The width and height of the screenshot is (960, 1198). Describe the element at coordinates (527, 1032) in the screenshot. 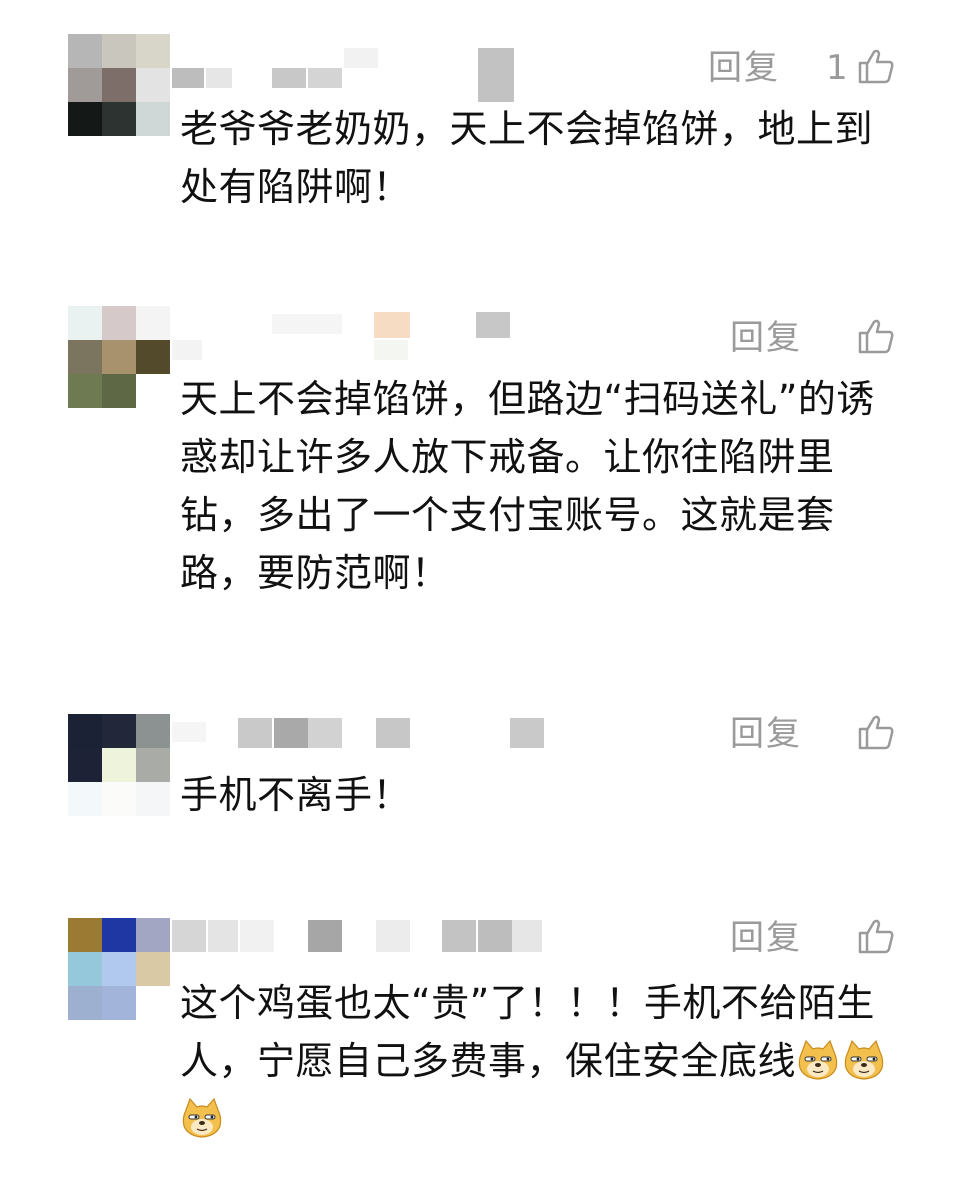

I see `comment-text-content: 这个鸡蛋也太“贵”了！！！手机不给陌生人，宁愿自己多费事，保住安全底线` at that location.